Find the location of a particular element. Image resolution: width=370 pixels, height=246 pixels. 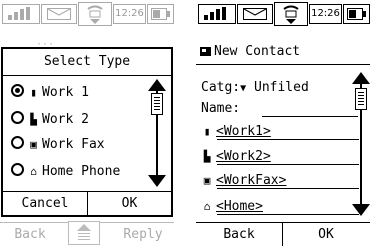

name-label: Name: is located at coordinates (221, 108).